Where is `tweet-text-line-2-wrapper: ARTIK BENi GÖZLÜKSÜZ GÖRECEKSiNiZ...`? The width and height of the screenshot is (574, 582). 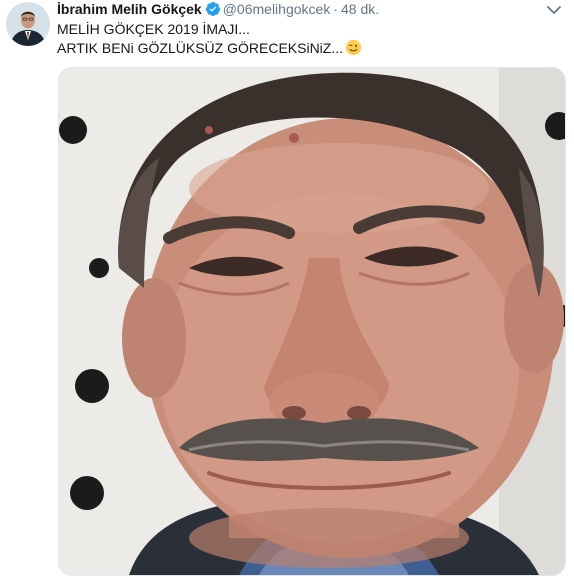
tweet-text-line-2-wrapper: ARTIK BENi GÖZLÜKSÜZ GÖRECEKSiNiZ... is located at coordinates (209, 50).